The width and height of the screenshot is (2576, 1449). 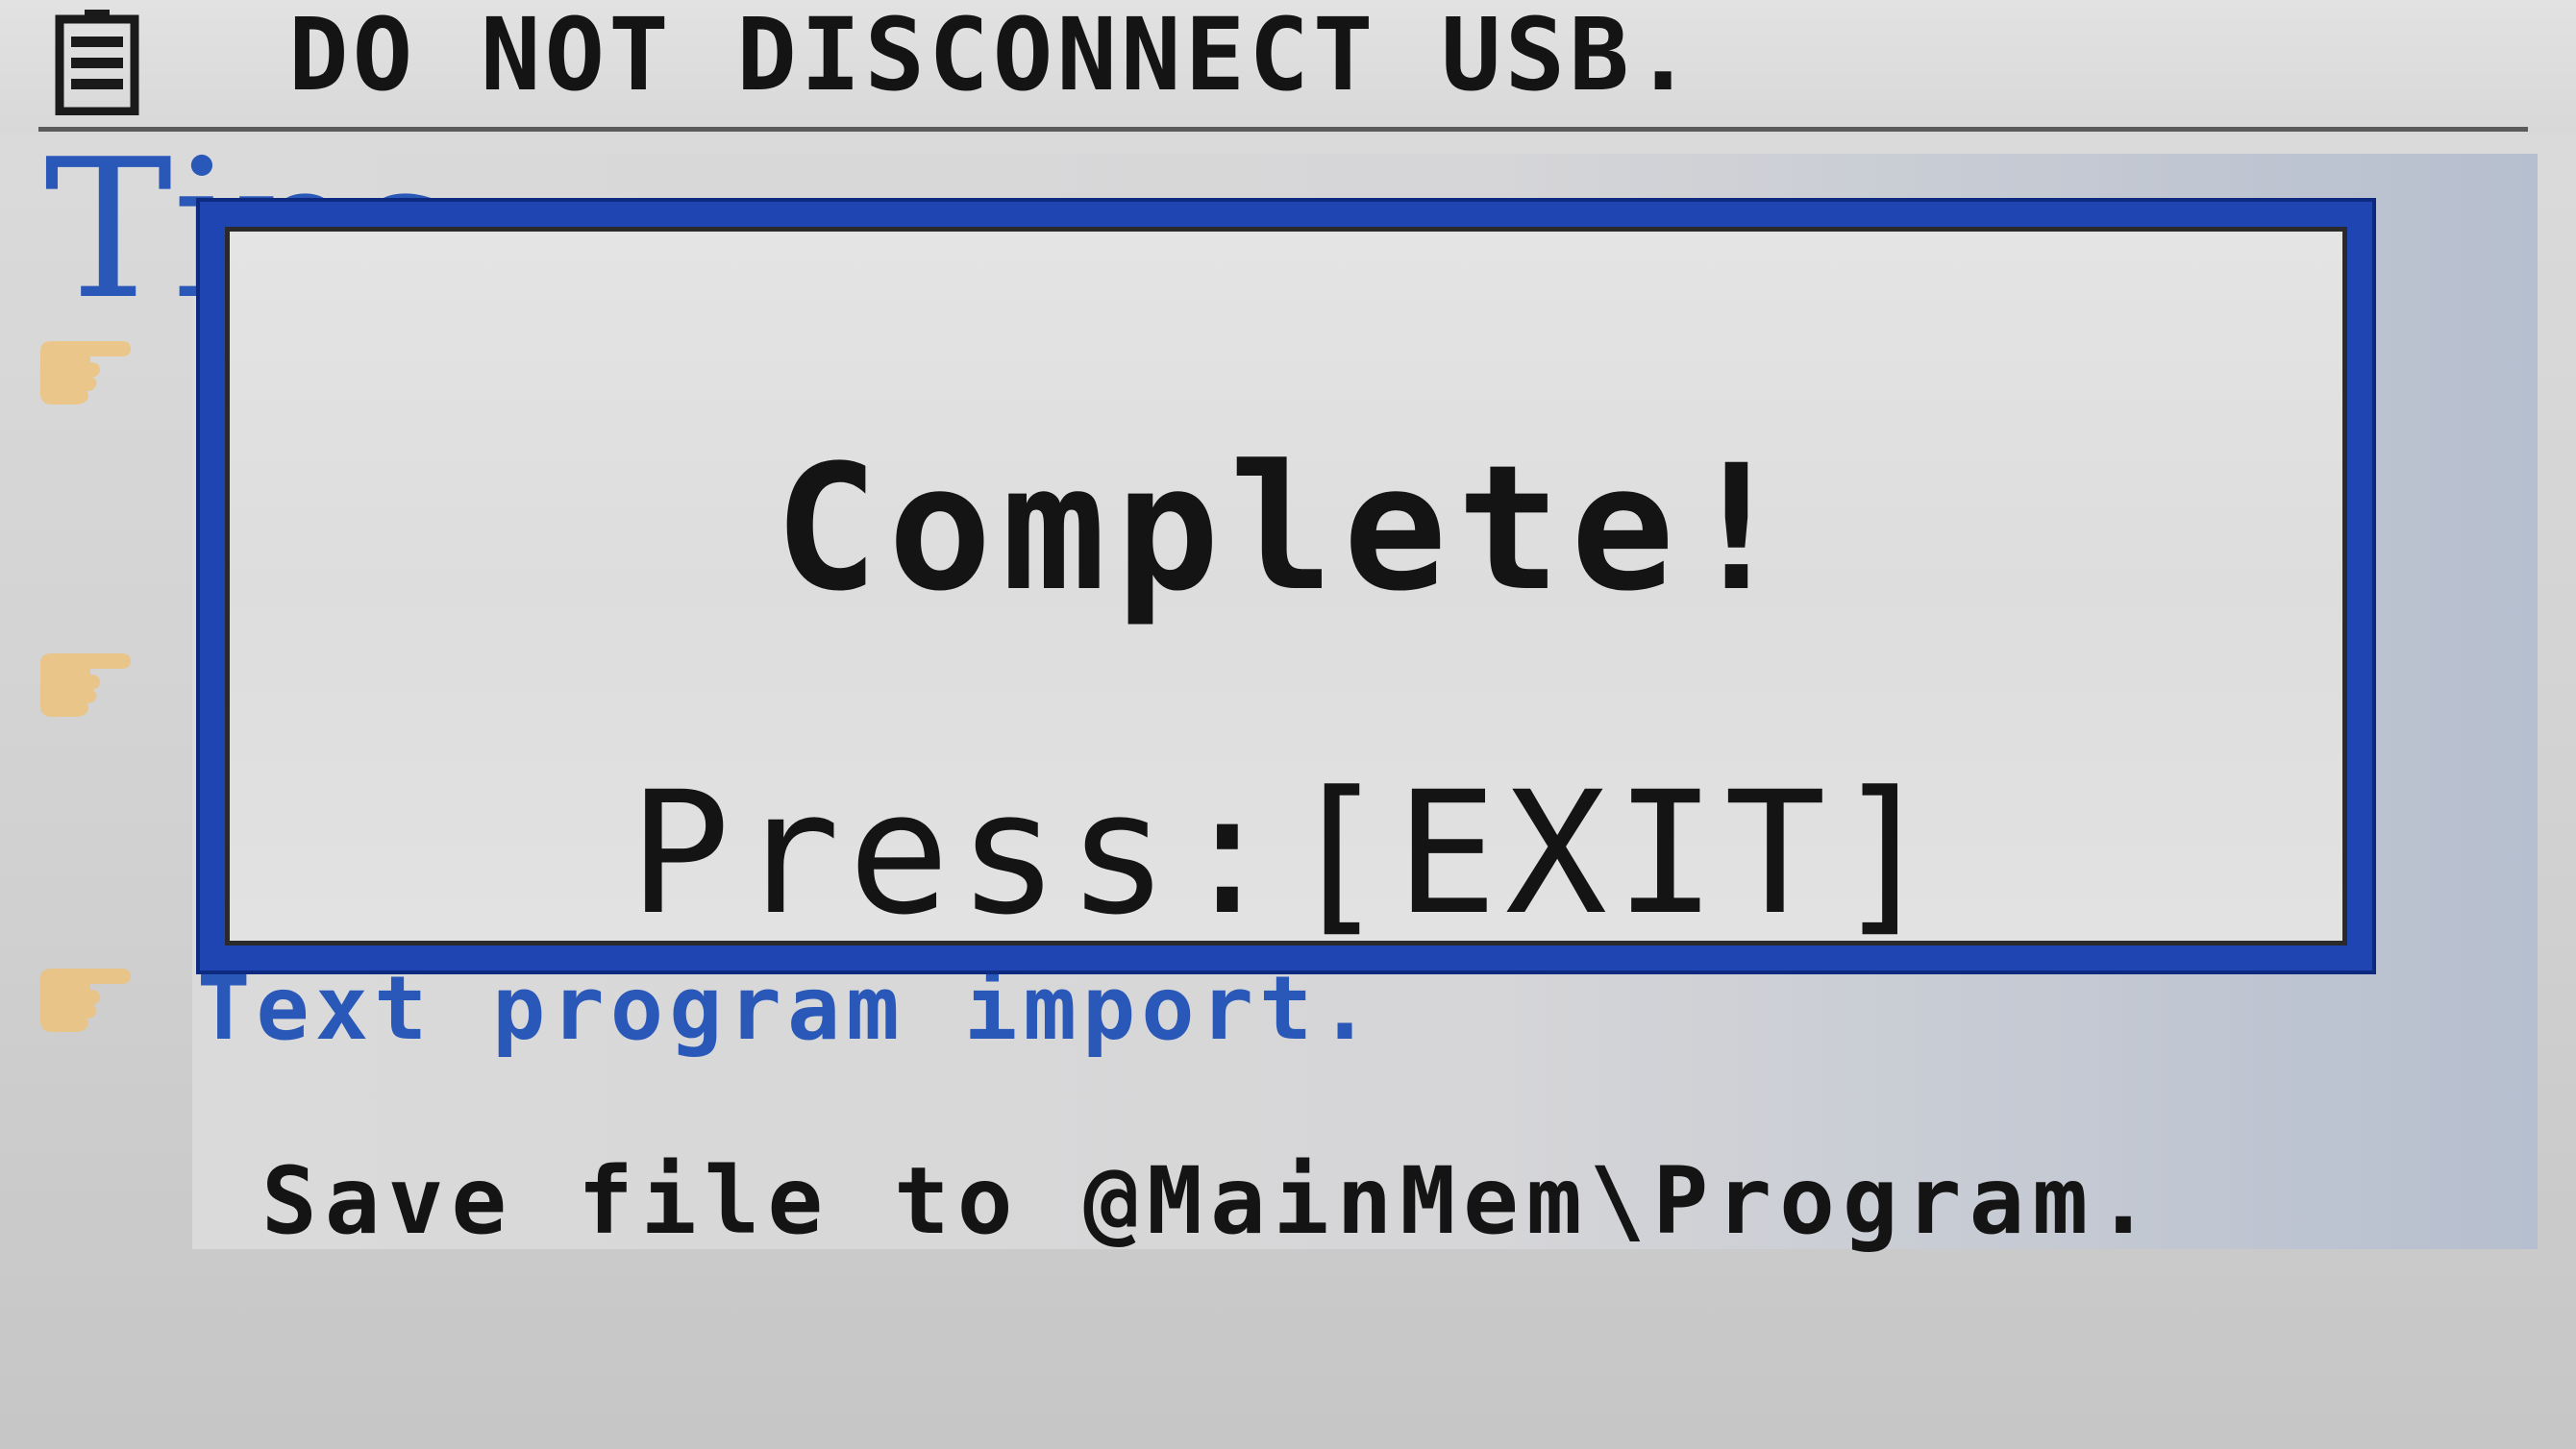 I want to click on battery-icon, so click(x=97, y=62).